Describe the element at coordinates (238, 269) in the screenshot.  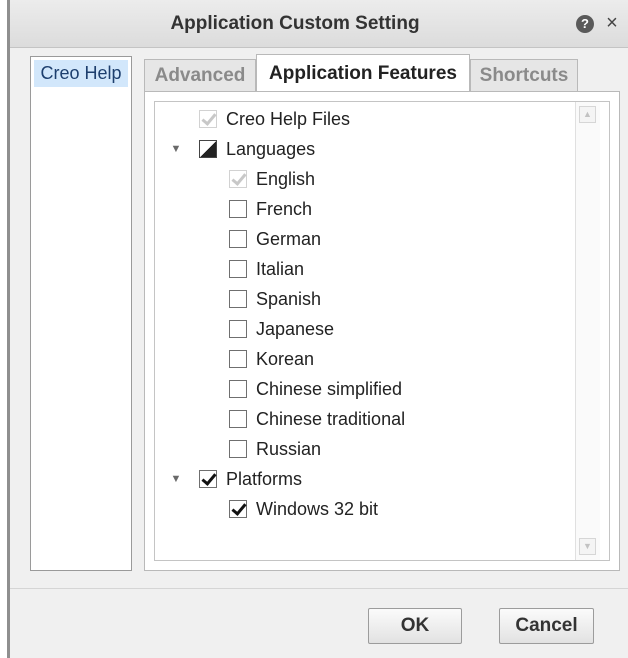
I see `checkbox-italian` at that location.